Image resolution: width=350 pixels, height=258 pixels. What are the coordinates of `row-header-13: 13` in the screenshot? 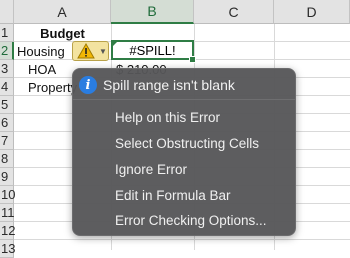 It's located at (7, 249).